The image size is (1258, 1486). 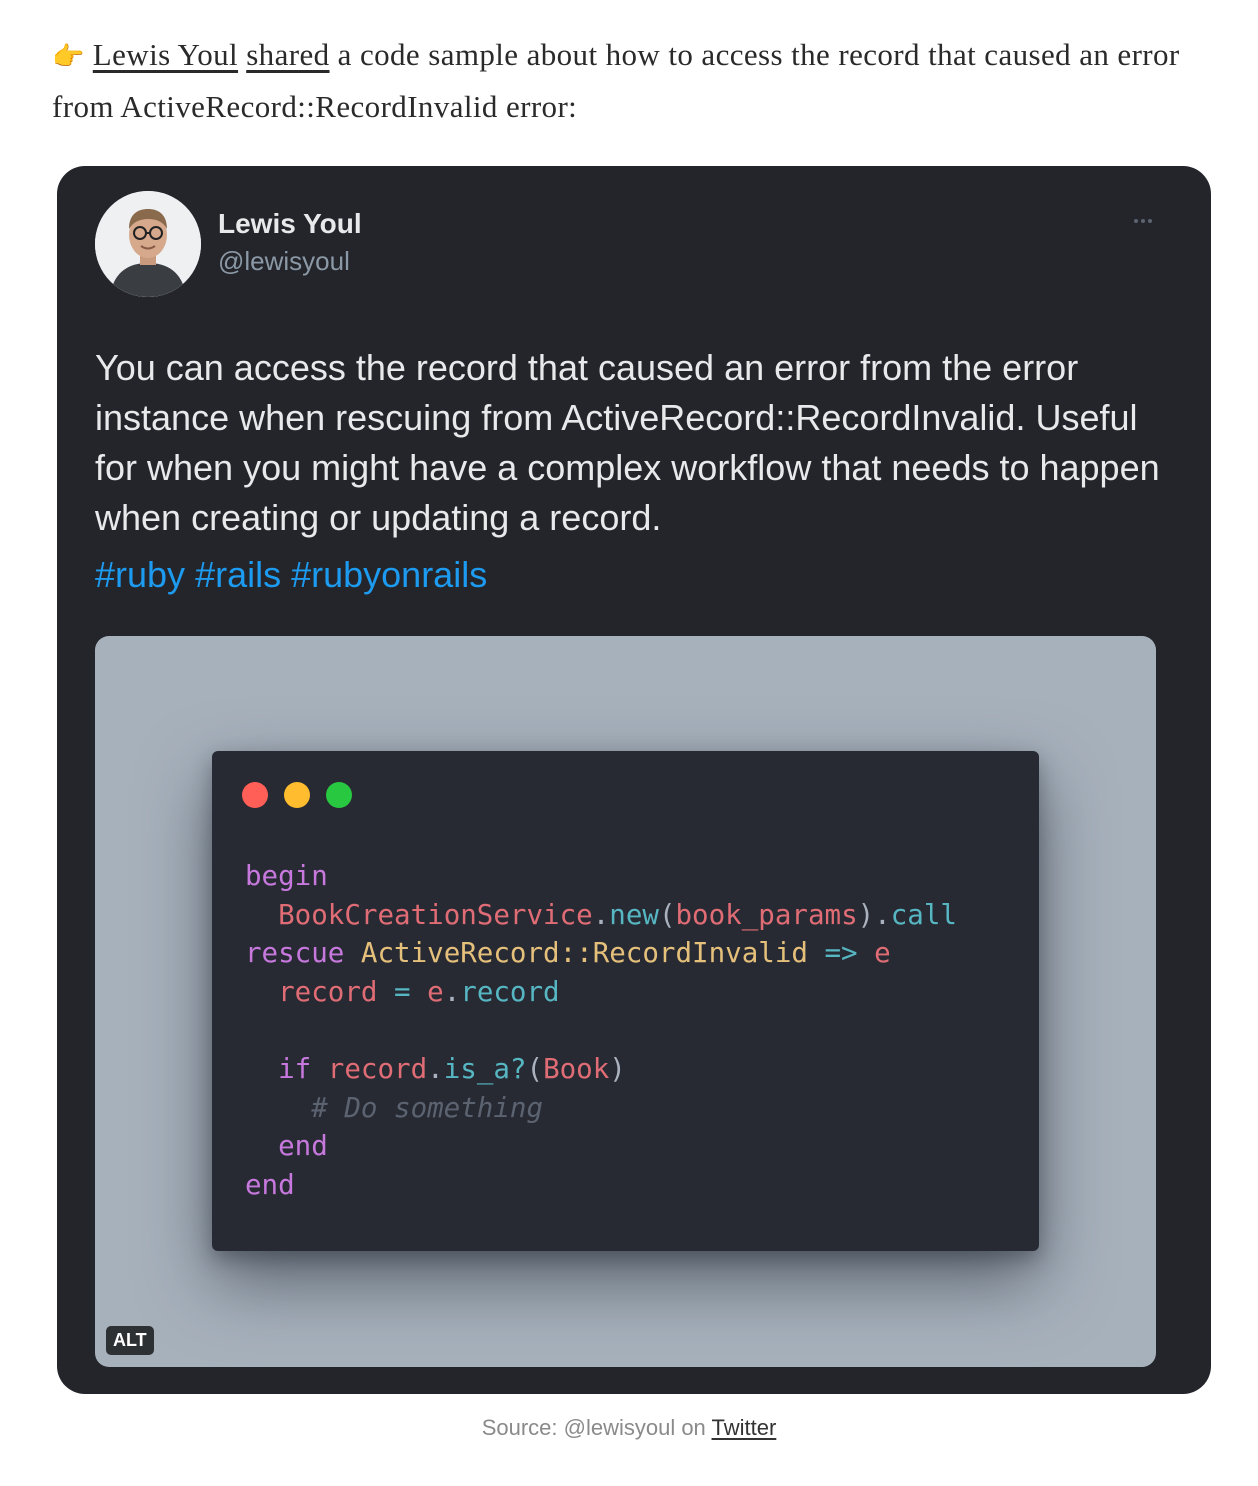 I want to click on hashtag-rubyonrails: #rubyonrails, so click(x=389, y=574).